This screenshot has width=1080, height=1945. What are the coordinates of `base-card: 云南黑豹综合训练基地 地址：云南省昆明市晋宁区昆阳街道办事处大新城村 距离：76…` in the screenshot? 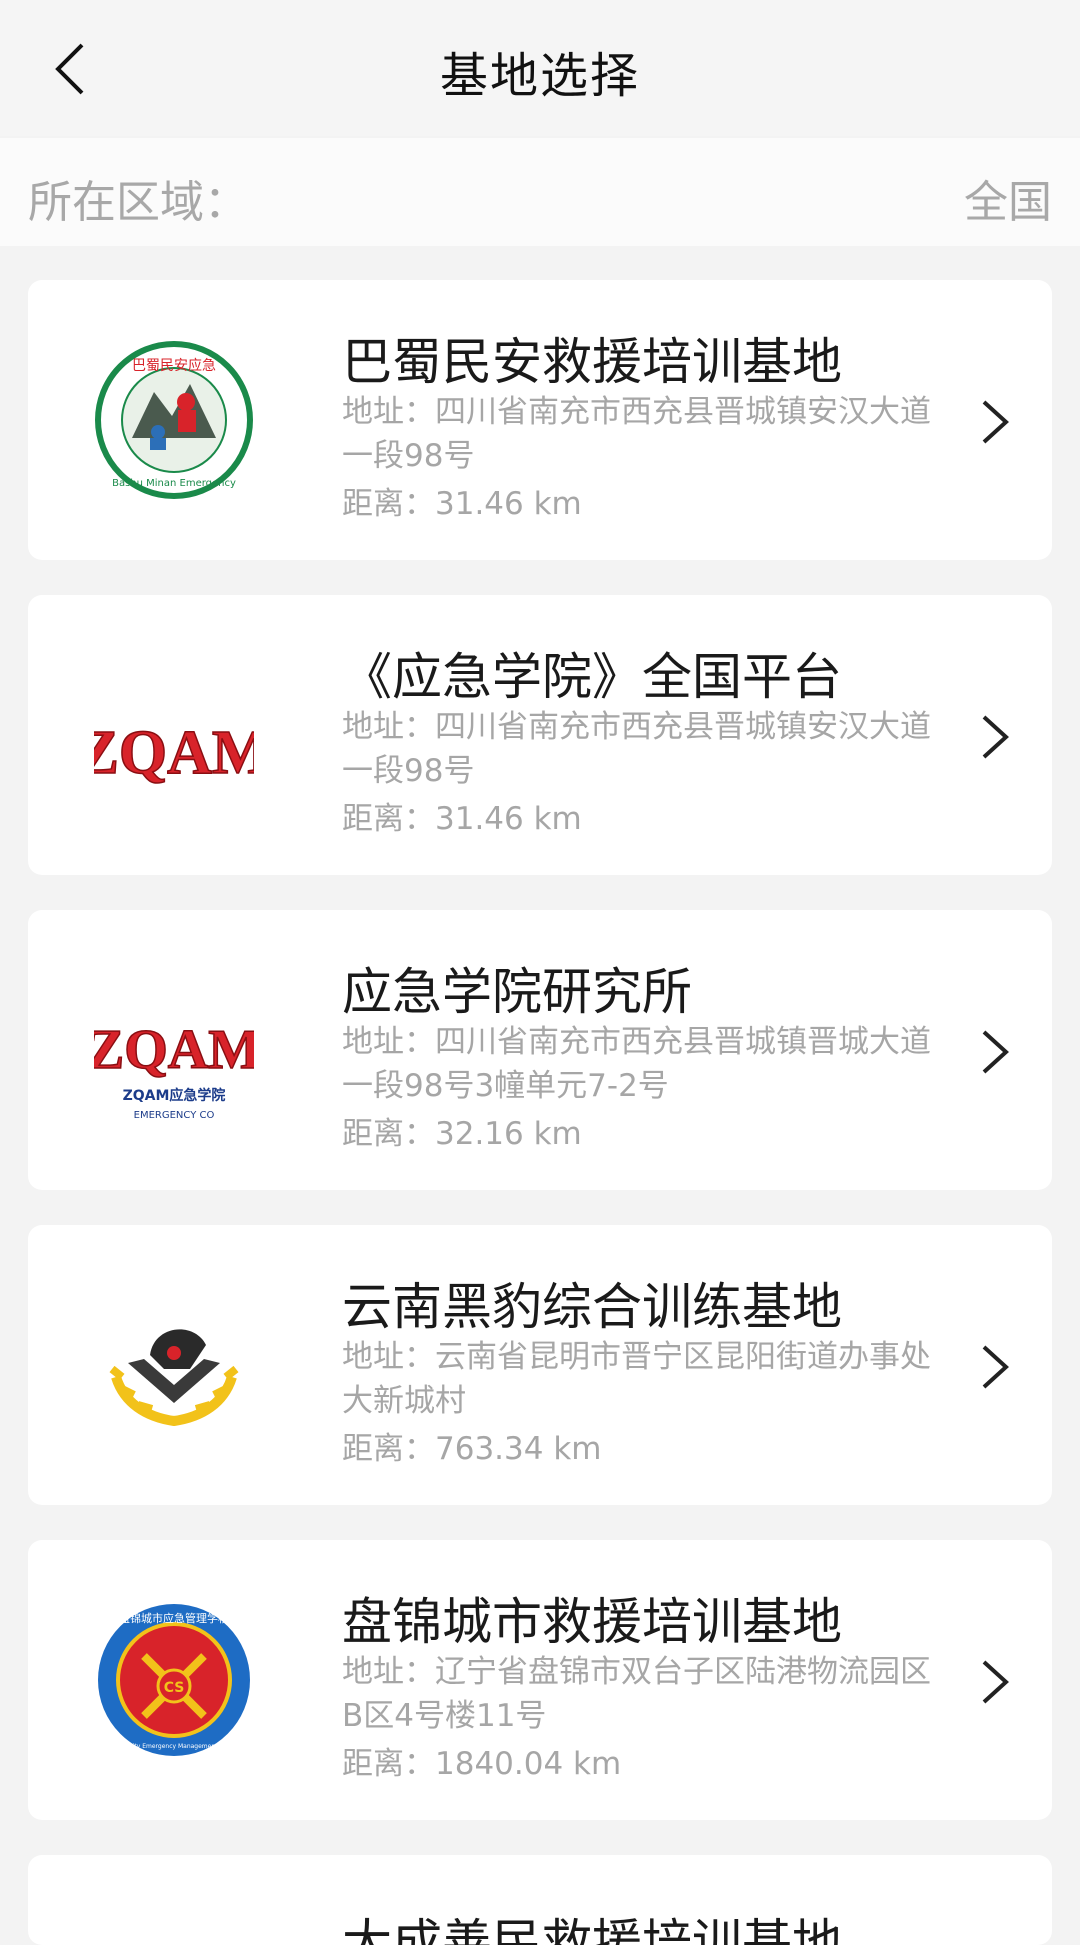 It's located at (540, 1365).